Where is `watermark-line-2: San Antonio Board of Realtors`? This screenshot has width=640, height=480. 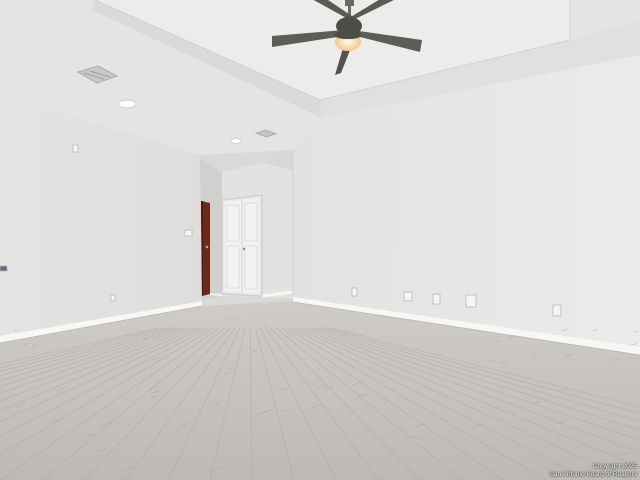
watermark-line-2: San Antonio Board of Realtors is located at coordinates (593, 474).